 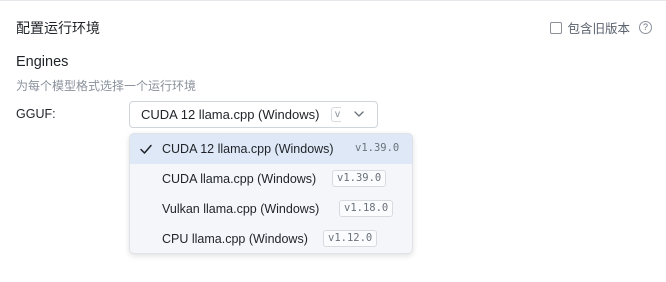 I want to click on gguf-label: GGUF:, so click(x=36, y=114).